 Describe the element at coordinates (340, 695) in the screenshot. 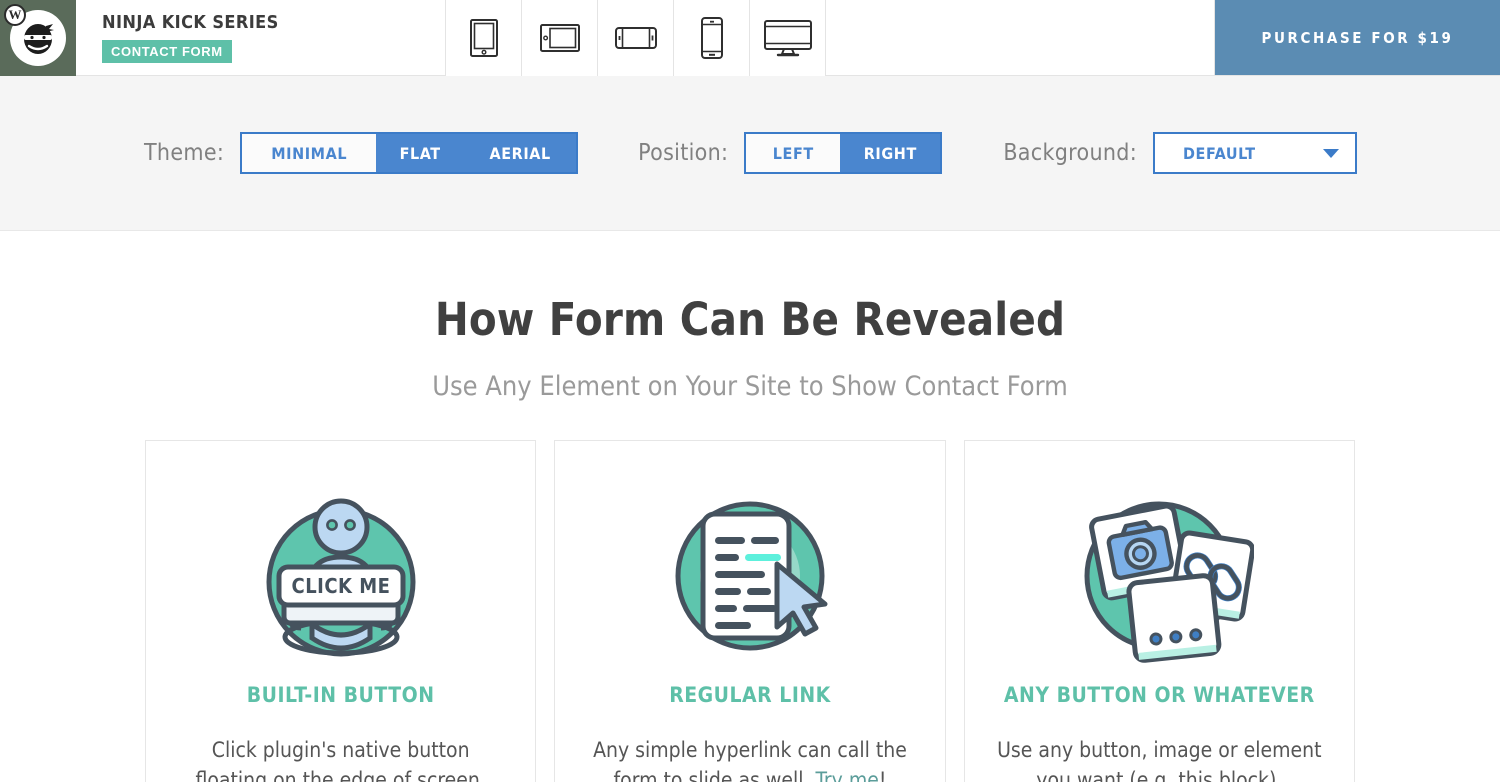

I see `card-title: BUILT-IN BUTTON` at that location.